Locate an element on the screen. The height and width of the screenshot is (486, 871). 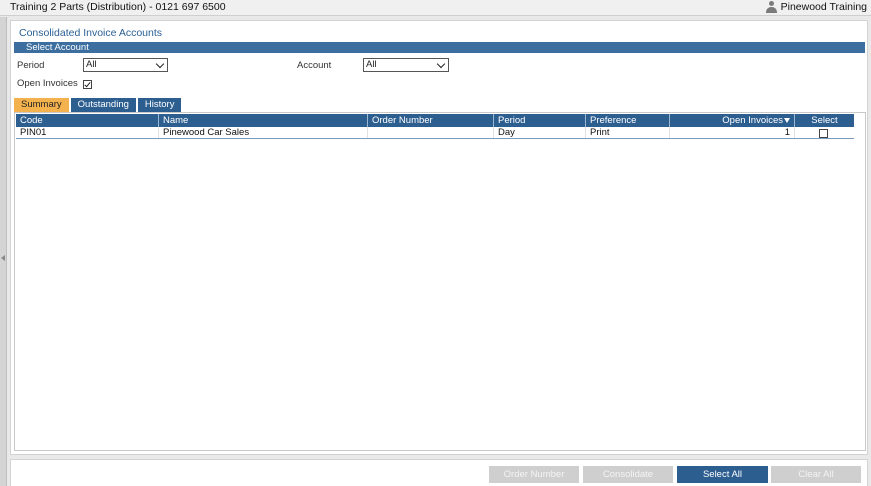
account-label: Account is located at coordinates (314, 65).